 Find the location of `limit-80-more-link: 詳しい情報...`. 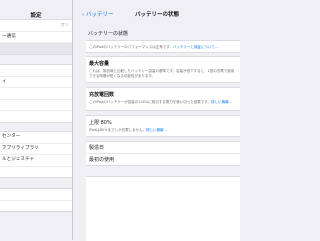

limit-80-more-link: 詳しい情報... is located at coordinates (156, 130).